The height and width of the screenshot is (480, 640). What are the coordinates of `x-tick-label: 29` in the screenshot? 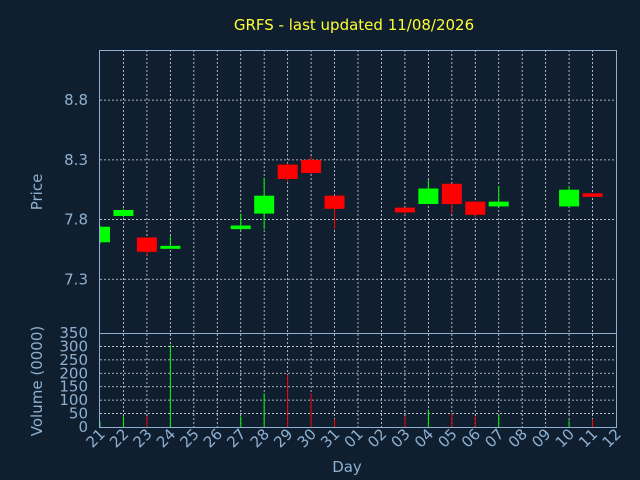 It's located at (283, 438).